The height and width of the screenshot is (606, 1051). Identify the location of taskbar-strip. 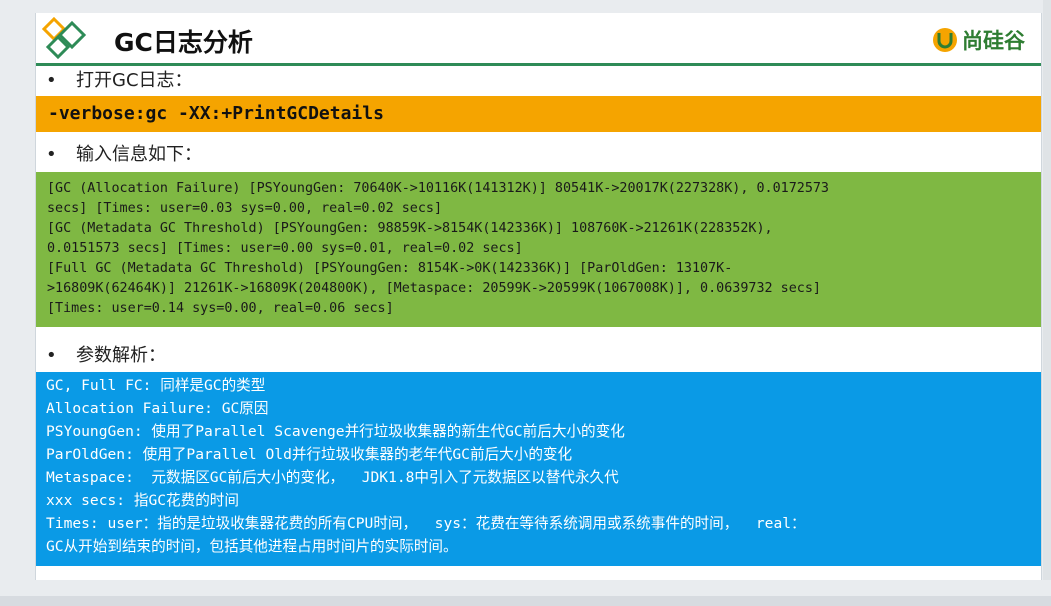
(525, 601).